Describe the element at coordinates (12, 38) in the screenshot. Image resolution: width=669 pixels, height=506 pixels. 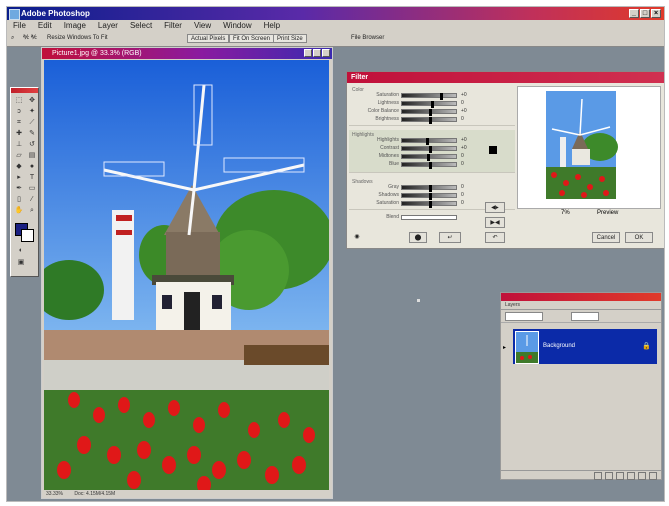
I see `zoom-tool-icon: ⌕` at that location.